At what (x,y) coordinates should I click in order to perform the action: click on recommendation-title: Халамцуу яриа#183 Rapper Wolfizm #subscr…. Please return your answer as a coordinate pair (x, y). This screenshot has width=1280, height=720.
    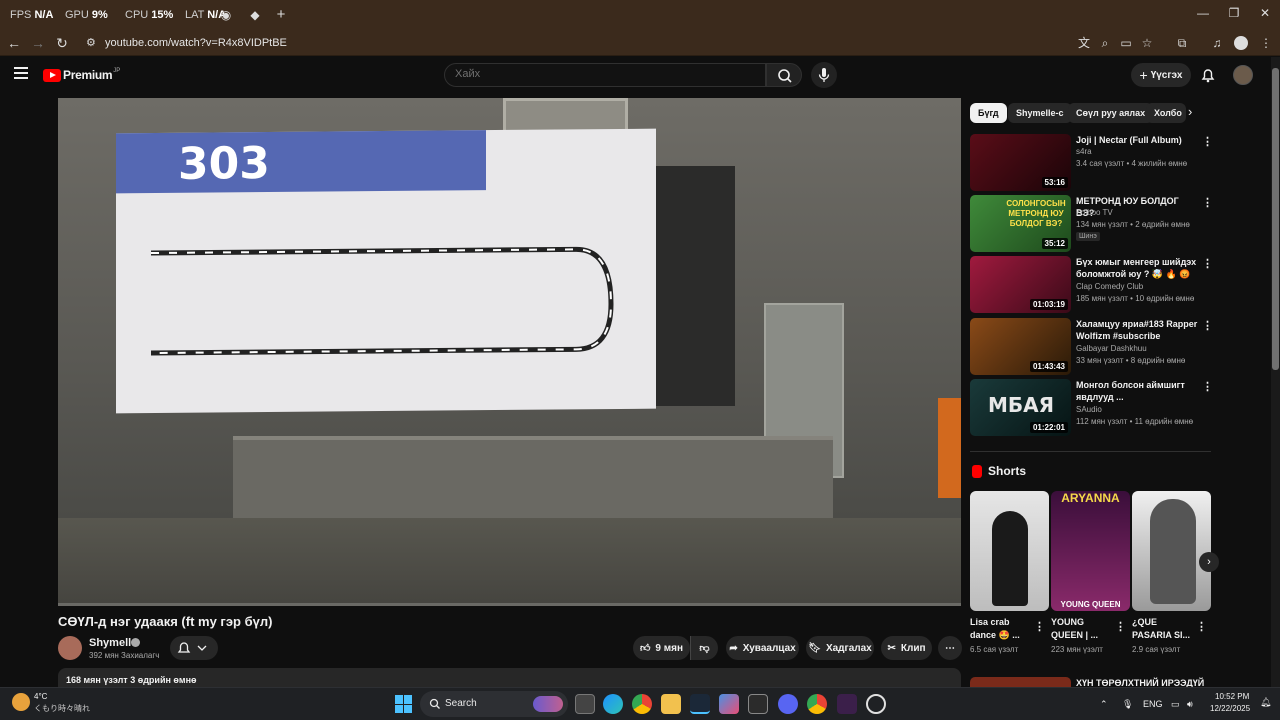
    Looking at the image, I should click on (1137, 330).